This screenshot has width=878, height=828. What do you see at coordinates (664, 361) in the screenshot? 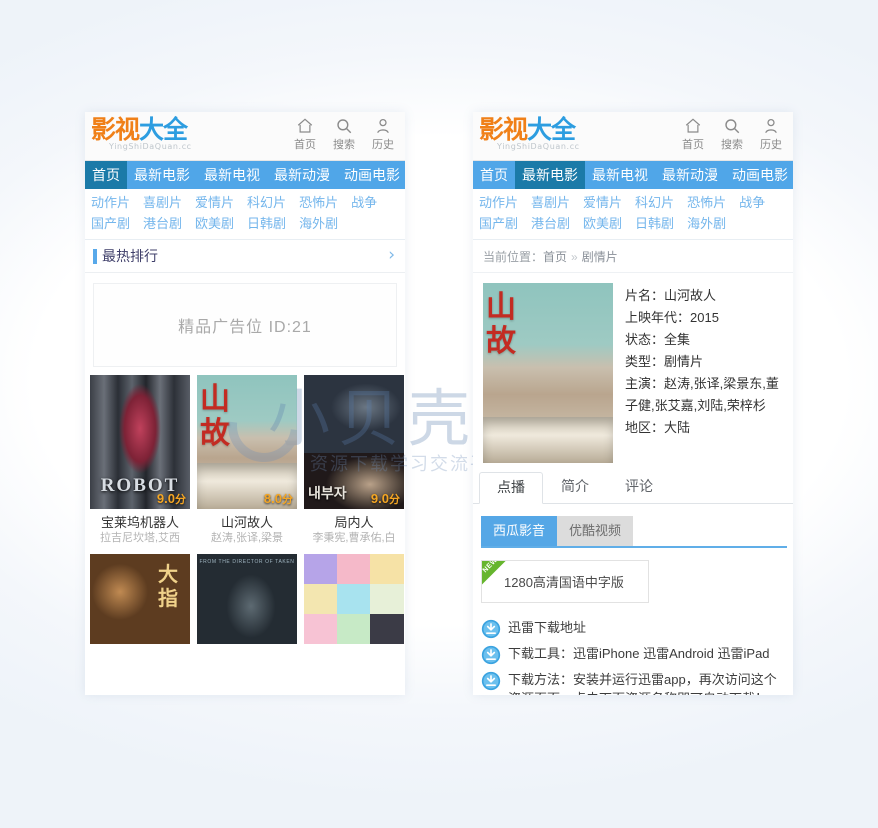
I see `meta-genre: 类型：剧情片` at bounding box center [664, 361].